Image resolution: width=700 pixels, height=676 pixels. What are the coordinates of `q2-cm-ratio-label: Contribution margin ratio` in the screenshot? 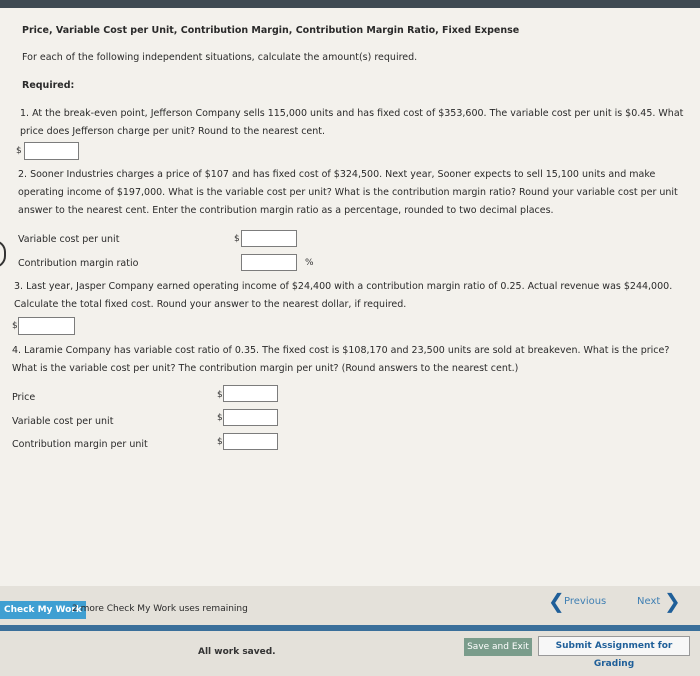 It's located at (78, 263).